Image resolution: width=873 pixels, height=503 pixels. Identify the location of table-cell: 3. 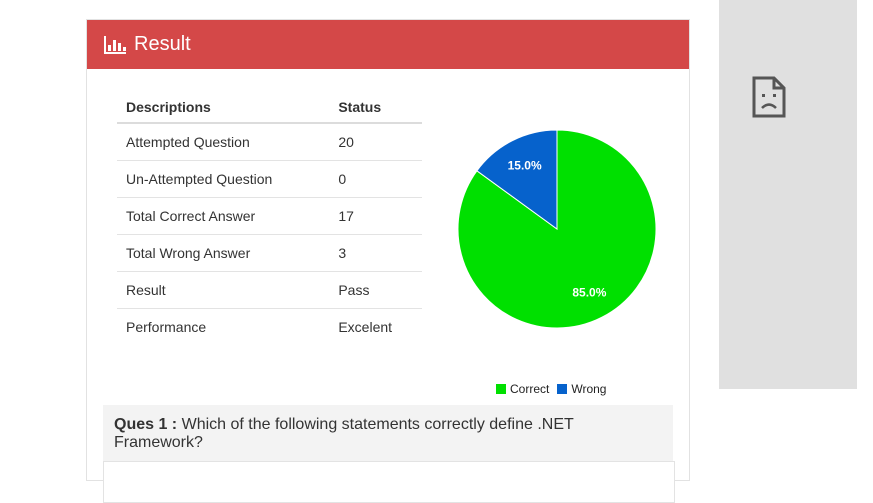
(375, 253).